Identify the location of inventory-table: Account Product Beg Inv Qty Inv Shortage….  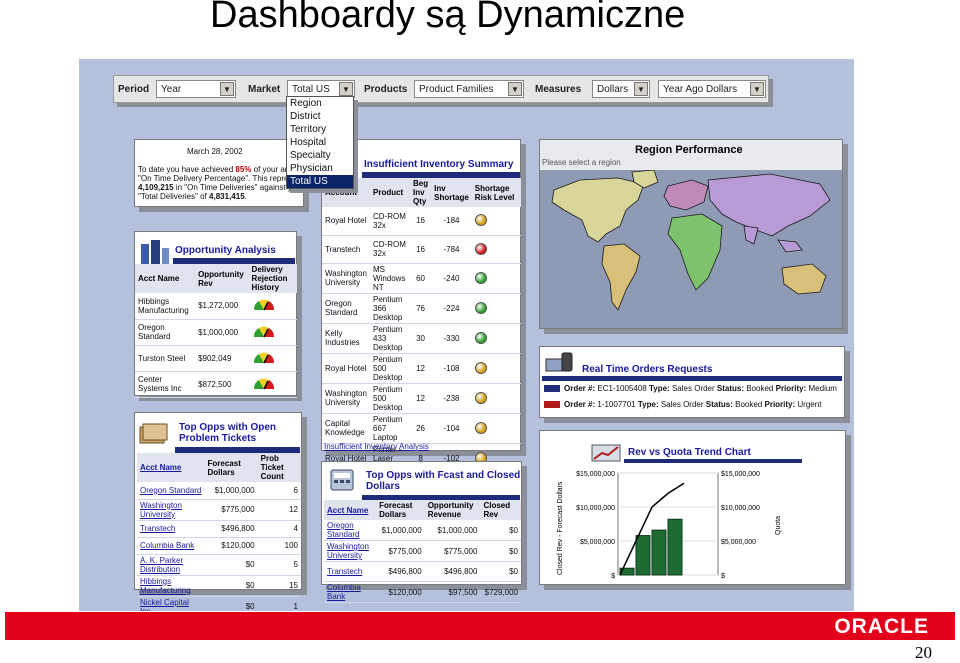
(421, 326).